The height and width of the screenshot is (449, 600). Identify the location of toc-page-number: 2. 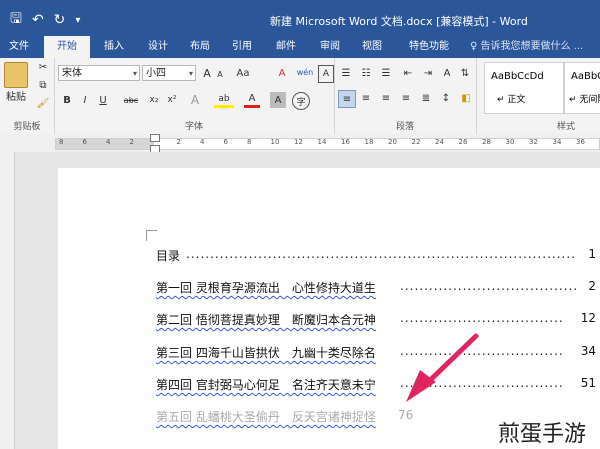
(592, 286).